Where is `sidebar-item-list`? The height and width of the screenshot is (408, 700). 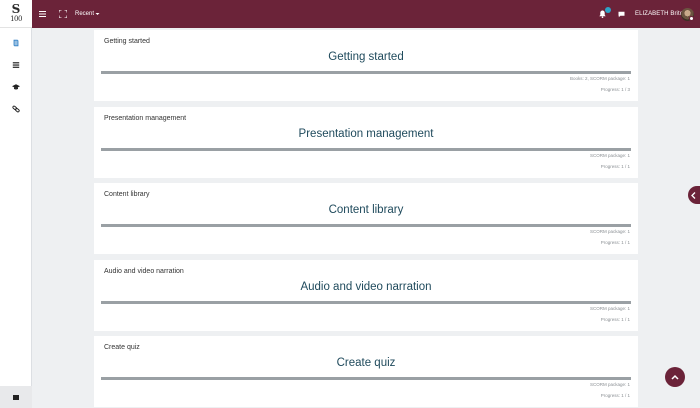
sidebar-item-list is located at coordinates (16, 65).